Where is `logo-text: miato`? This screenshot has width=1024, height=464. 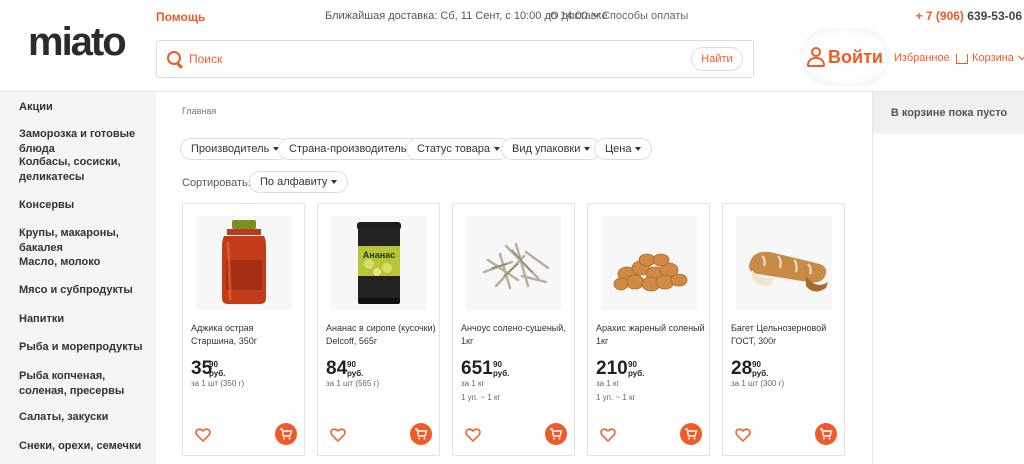 logo-text: miato is located at coordinates (77, 42).